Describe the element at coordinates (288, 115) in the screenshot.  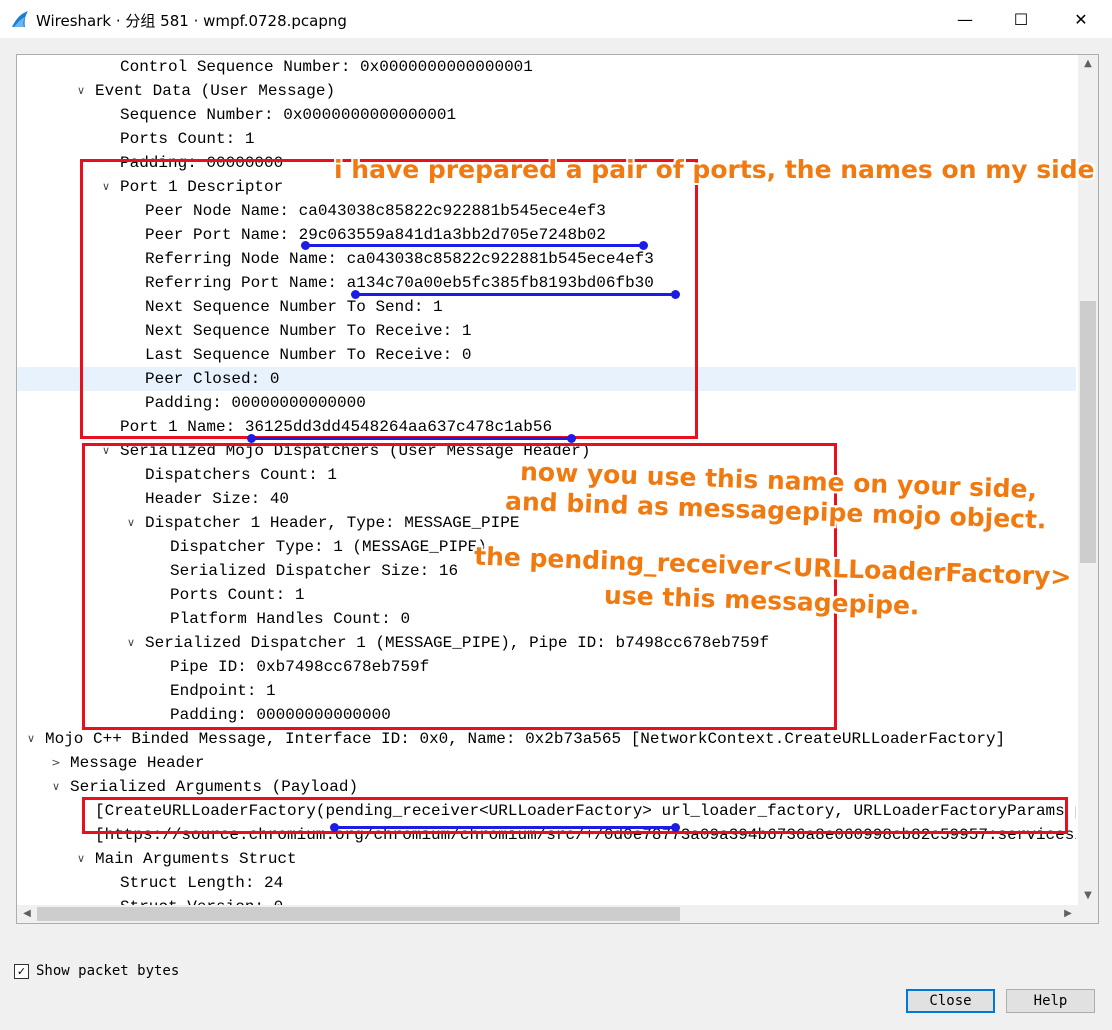
I see `tree-row-text: Sequence Number: 0x0000000000000001` at that location.